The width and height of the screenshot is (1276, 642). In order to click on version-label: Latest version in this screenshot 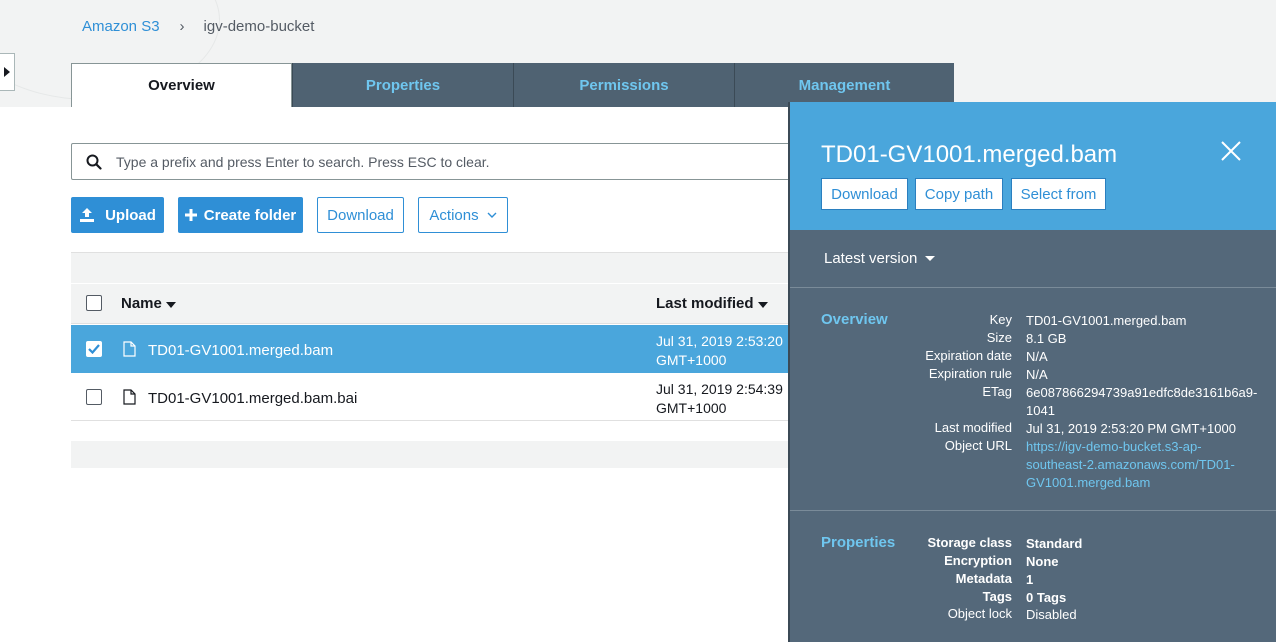, I will do `click(871, 258)`.